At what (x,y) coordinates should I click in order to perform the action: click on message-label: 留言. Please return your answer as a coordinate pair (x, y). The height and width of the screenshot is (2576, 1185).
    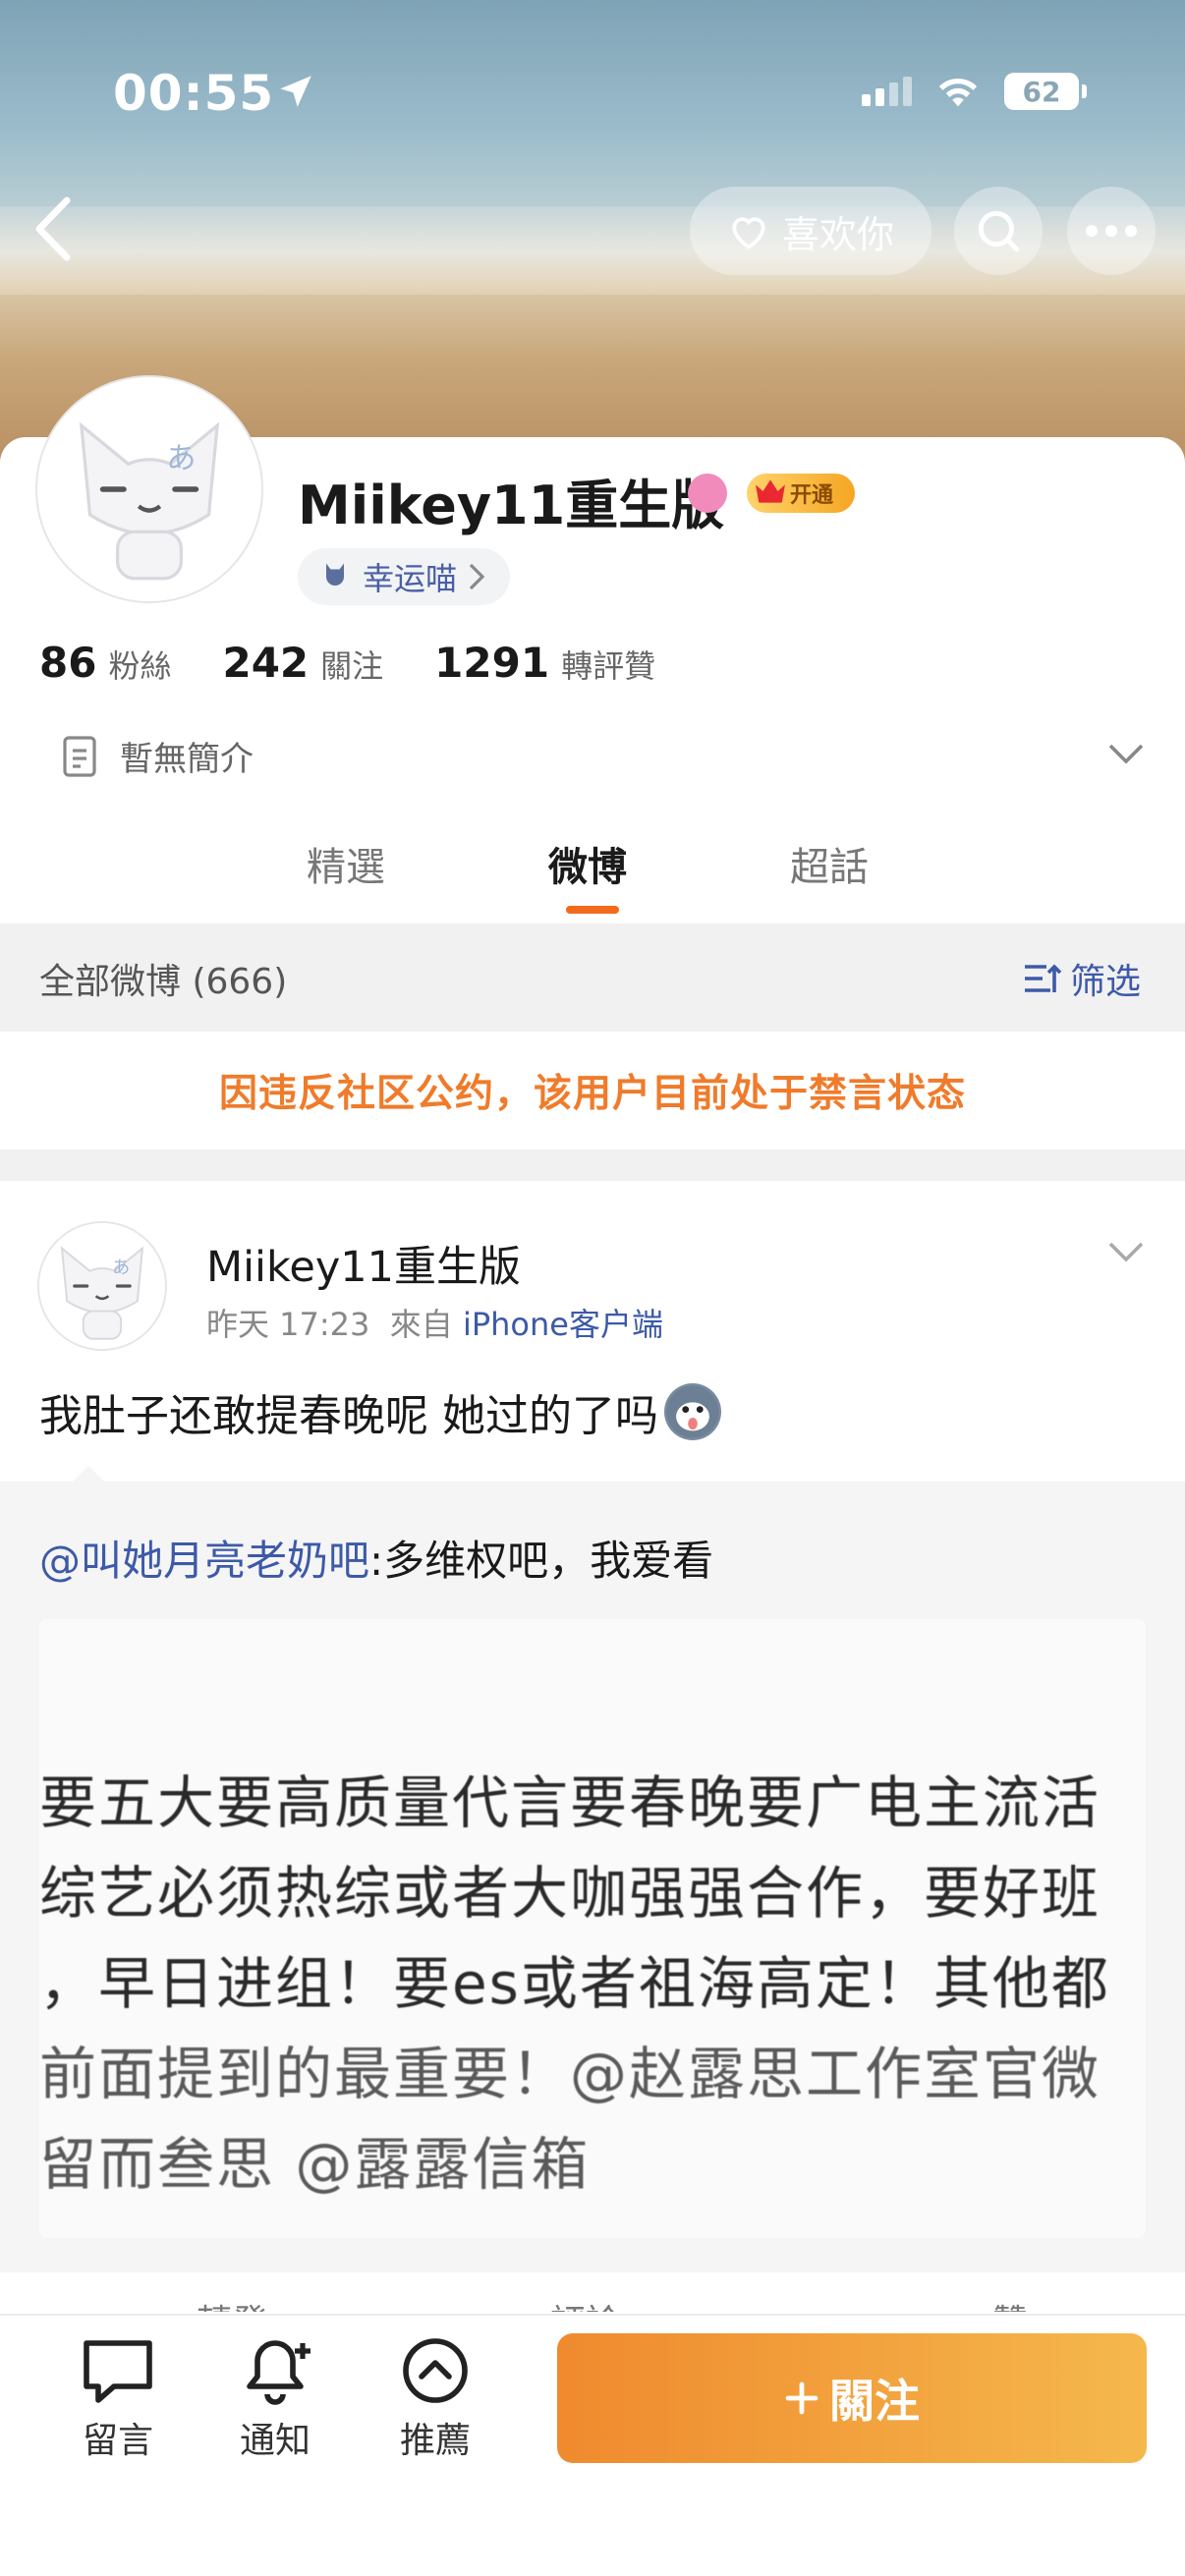
    Looking at the image, I should click on (118, 2441).